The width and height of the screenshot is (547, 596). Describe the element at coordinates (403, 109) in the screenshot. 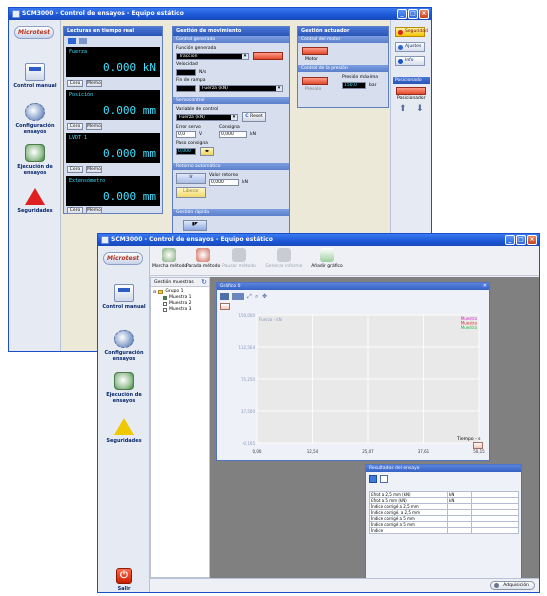

I see `arrow-up-icon: ⬆` at that location.